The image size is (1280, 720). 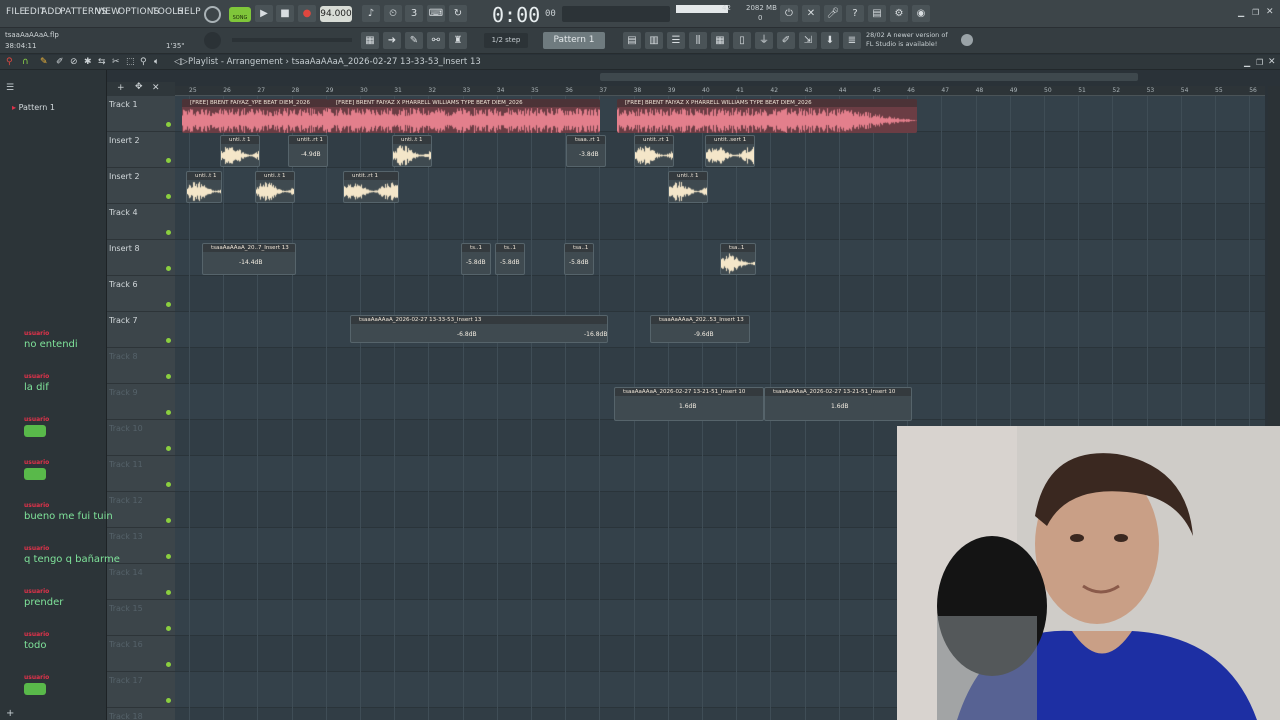 I want to click on audio-clip: tsaaAaAAaA_20..7_Insert 13 -14.4dB, so click(x=249, y=259).